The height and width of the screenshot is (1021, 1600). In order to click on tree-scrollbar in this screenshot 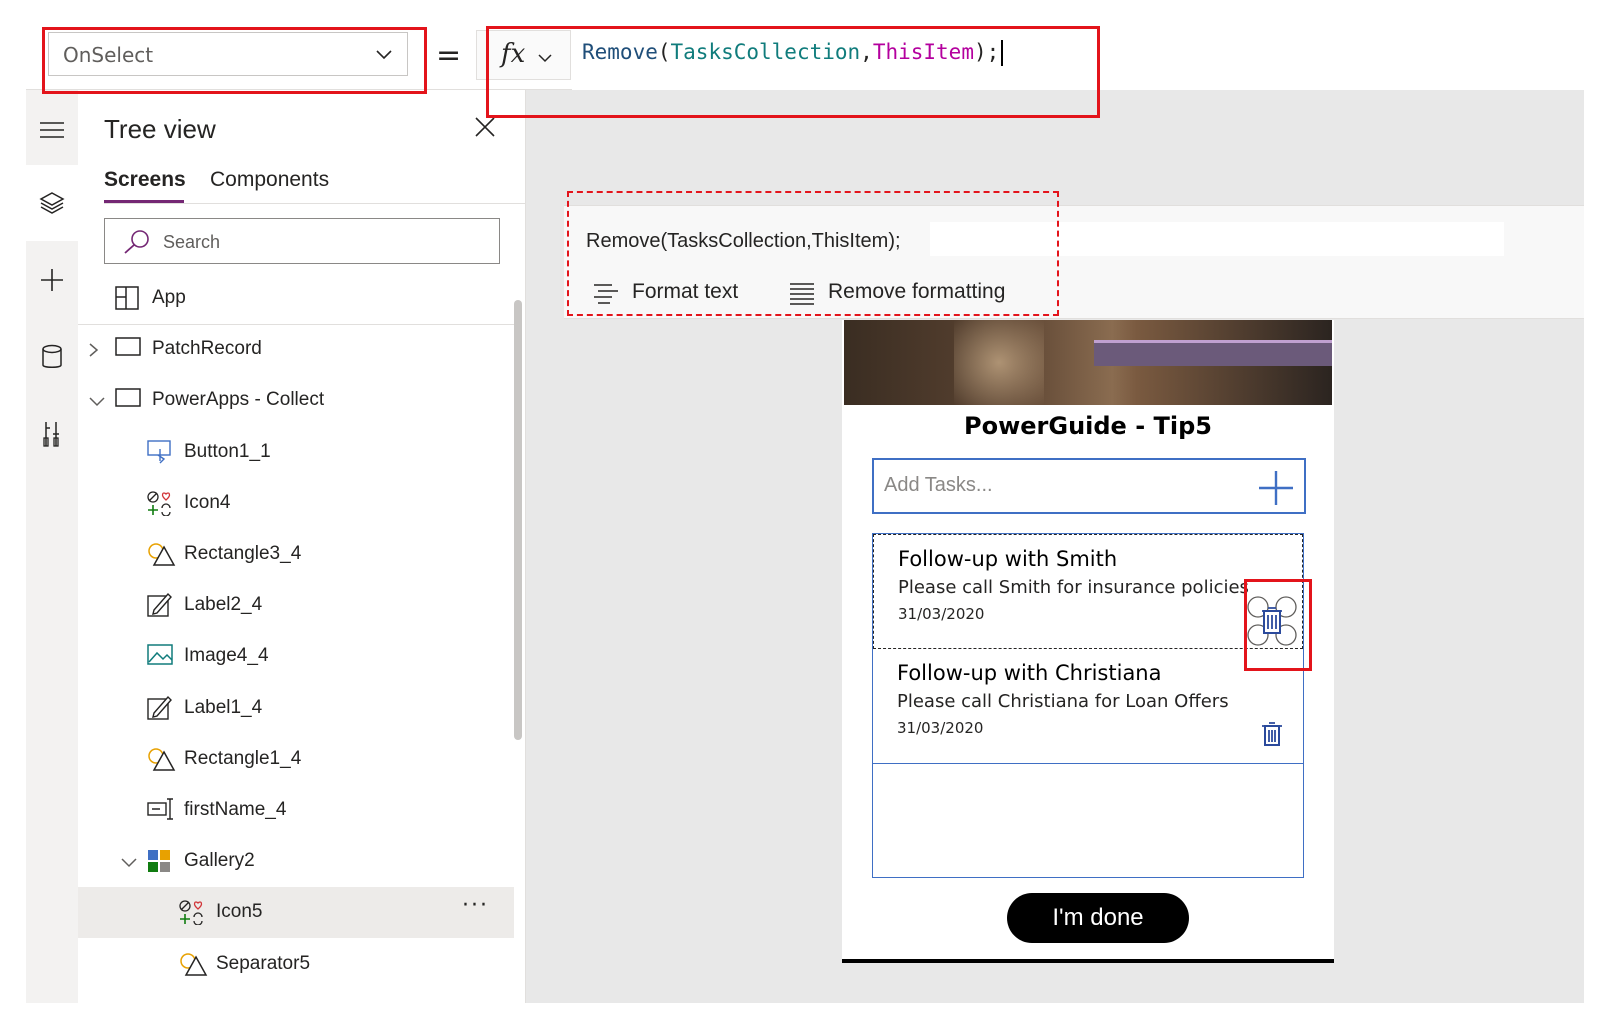, I will do `click(518, 520)`.